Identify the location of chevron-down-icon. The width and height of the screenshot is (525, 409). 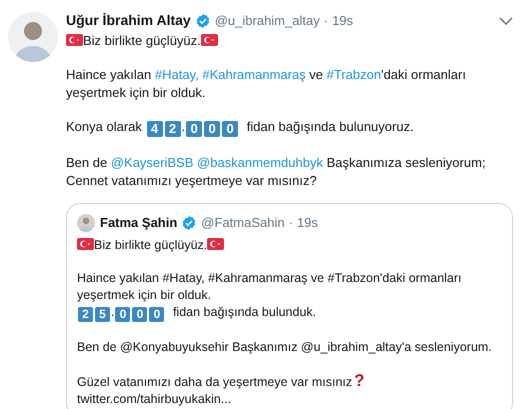
(506, 21).